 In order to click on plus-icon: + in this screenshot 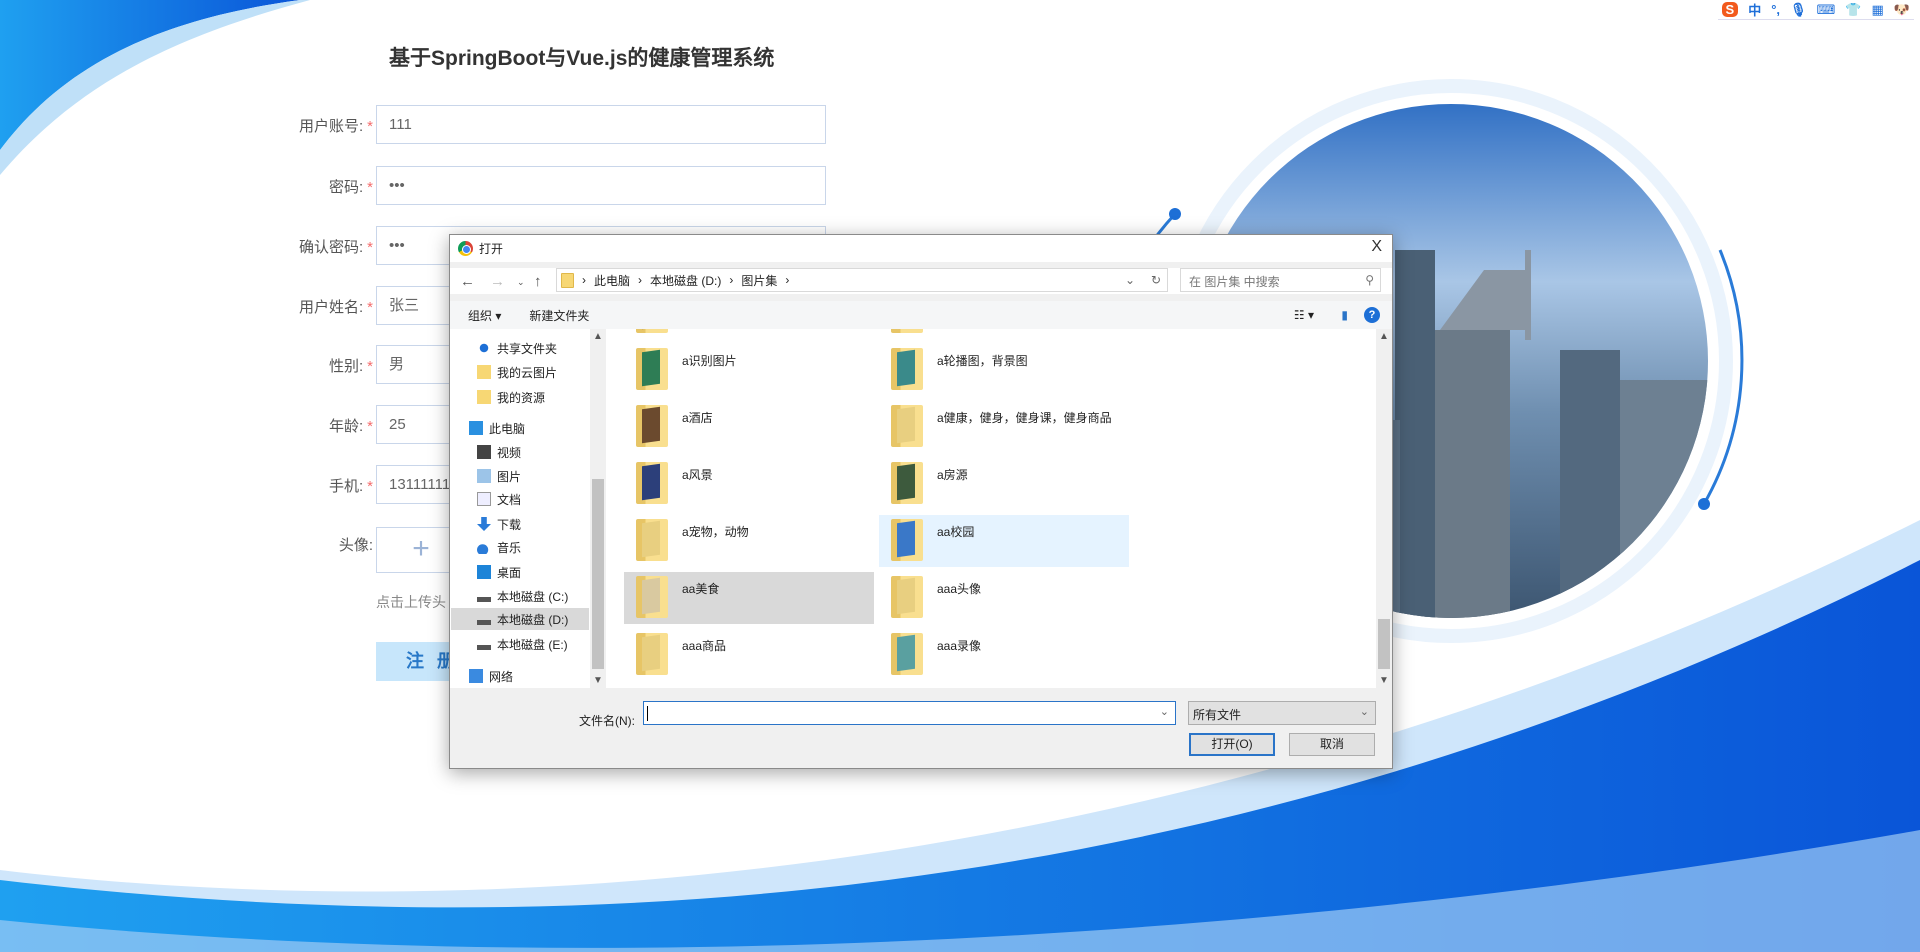, I will do `click(421, 548)`.